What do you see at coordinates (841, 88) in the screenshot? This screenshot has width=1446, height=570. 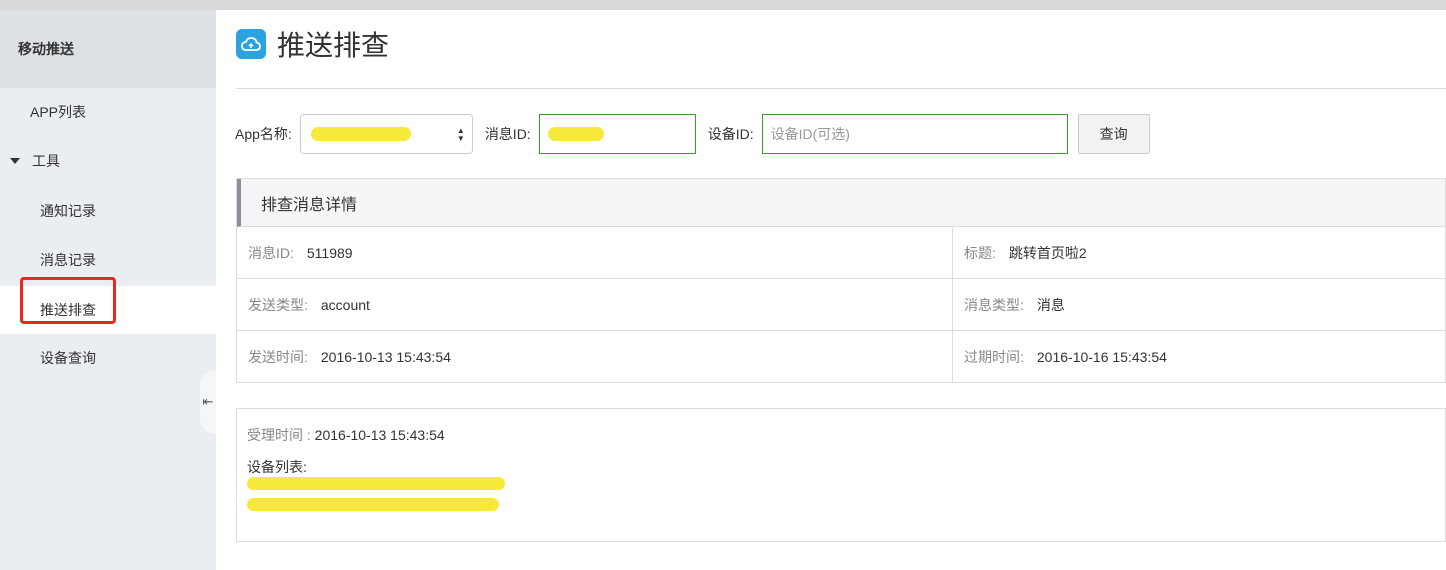 I see `divider` at bounding box center [841, 88].